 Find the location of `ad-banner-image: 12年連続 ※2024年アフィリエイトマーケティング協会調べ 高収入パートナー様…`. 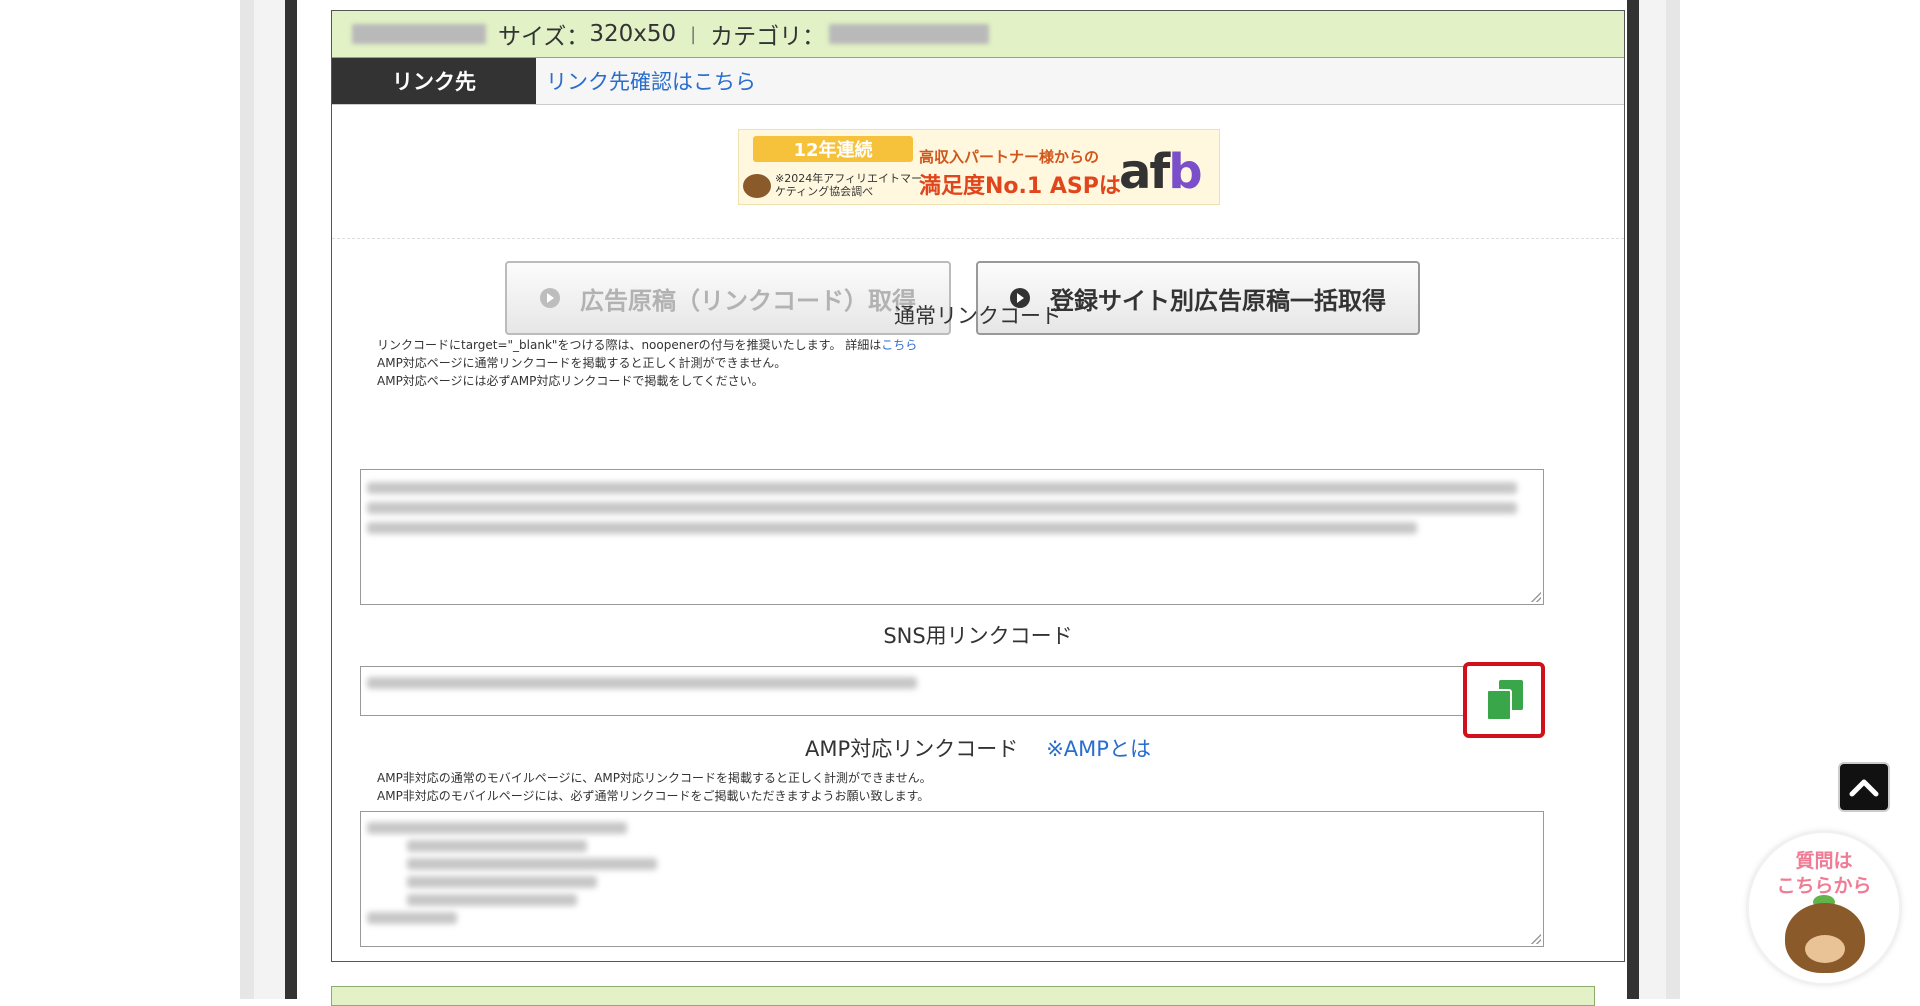

ad-banner-image: 12年連続 ※2024年アフィリエイトマーケティング協会調べ 高収入パートナー様… is located at coordinates (979, 167).